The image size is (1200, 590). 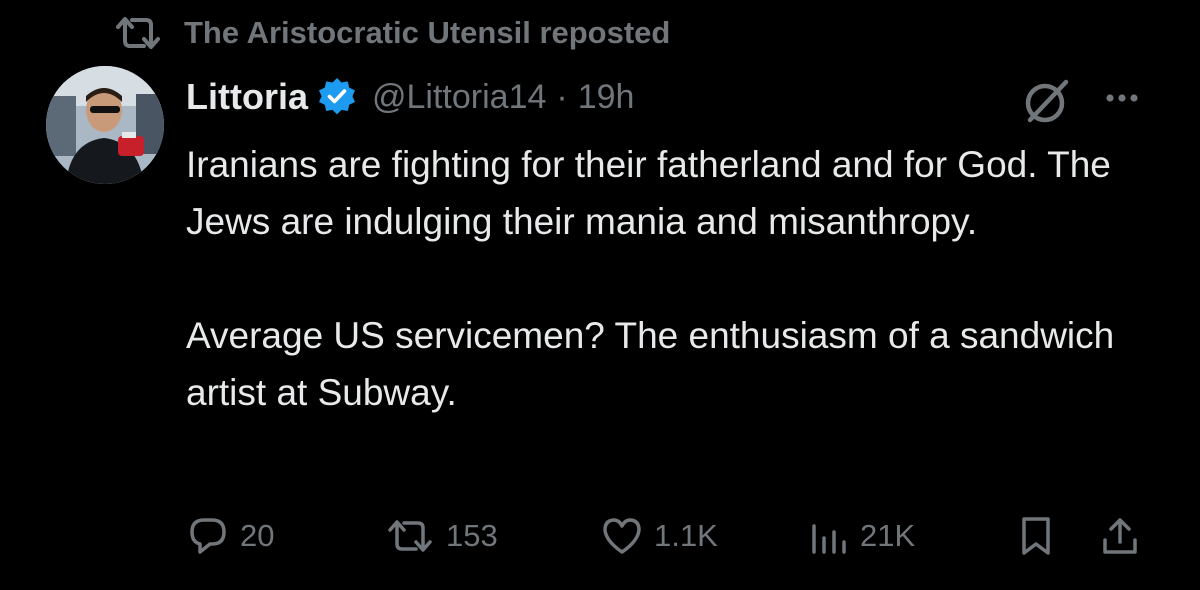 I want to click on reply-button: 20, so click(x=230, y=536).